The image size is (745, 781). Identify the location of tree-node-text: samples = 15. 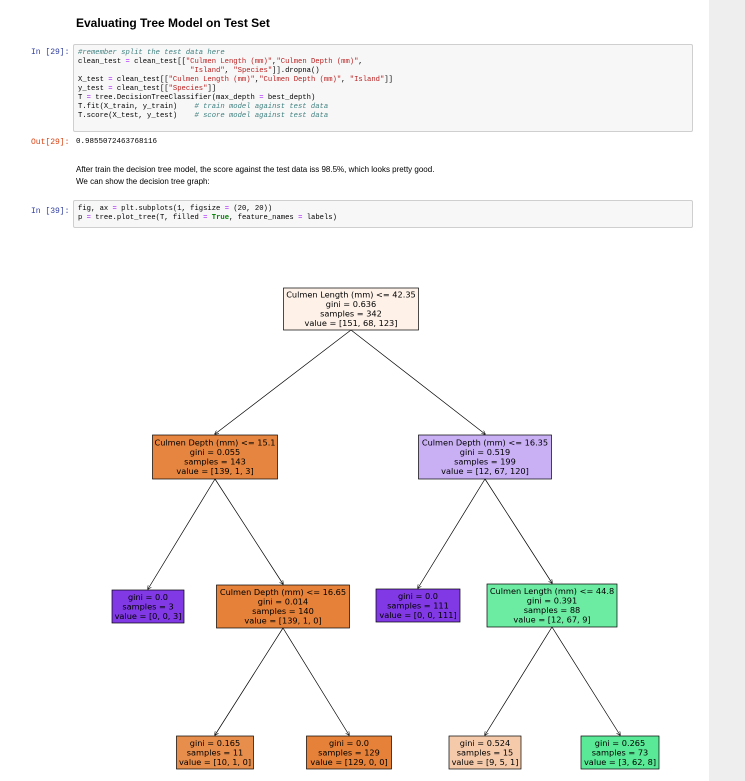
(485, 752).